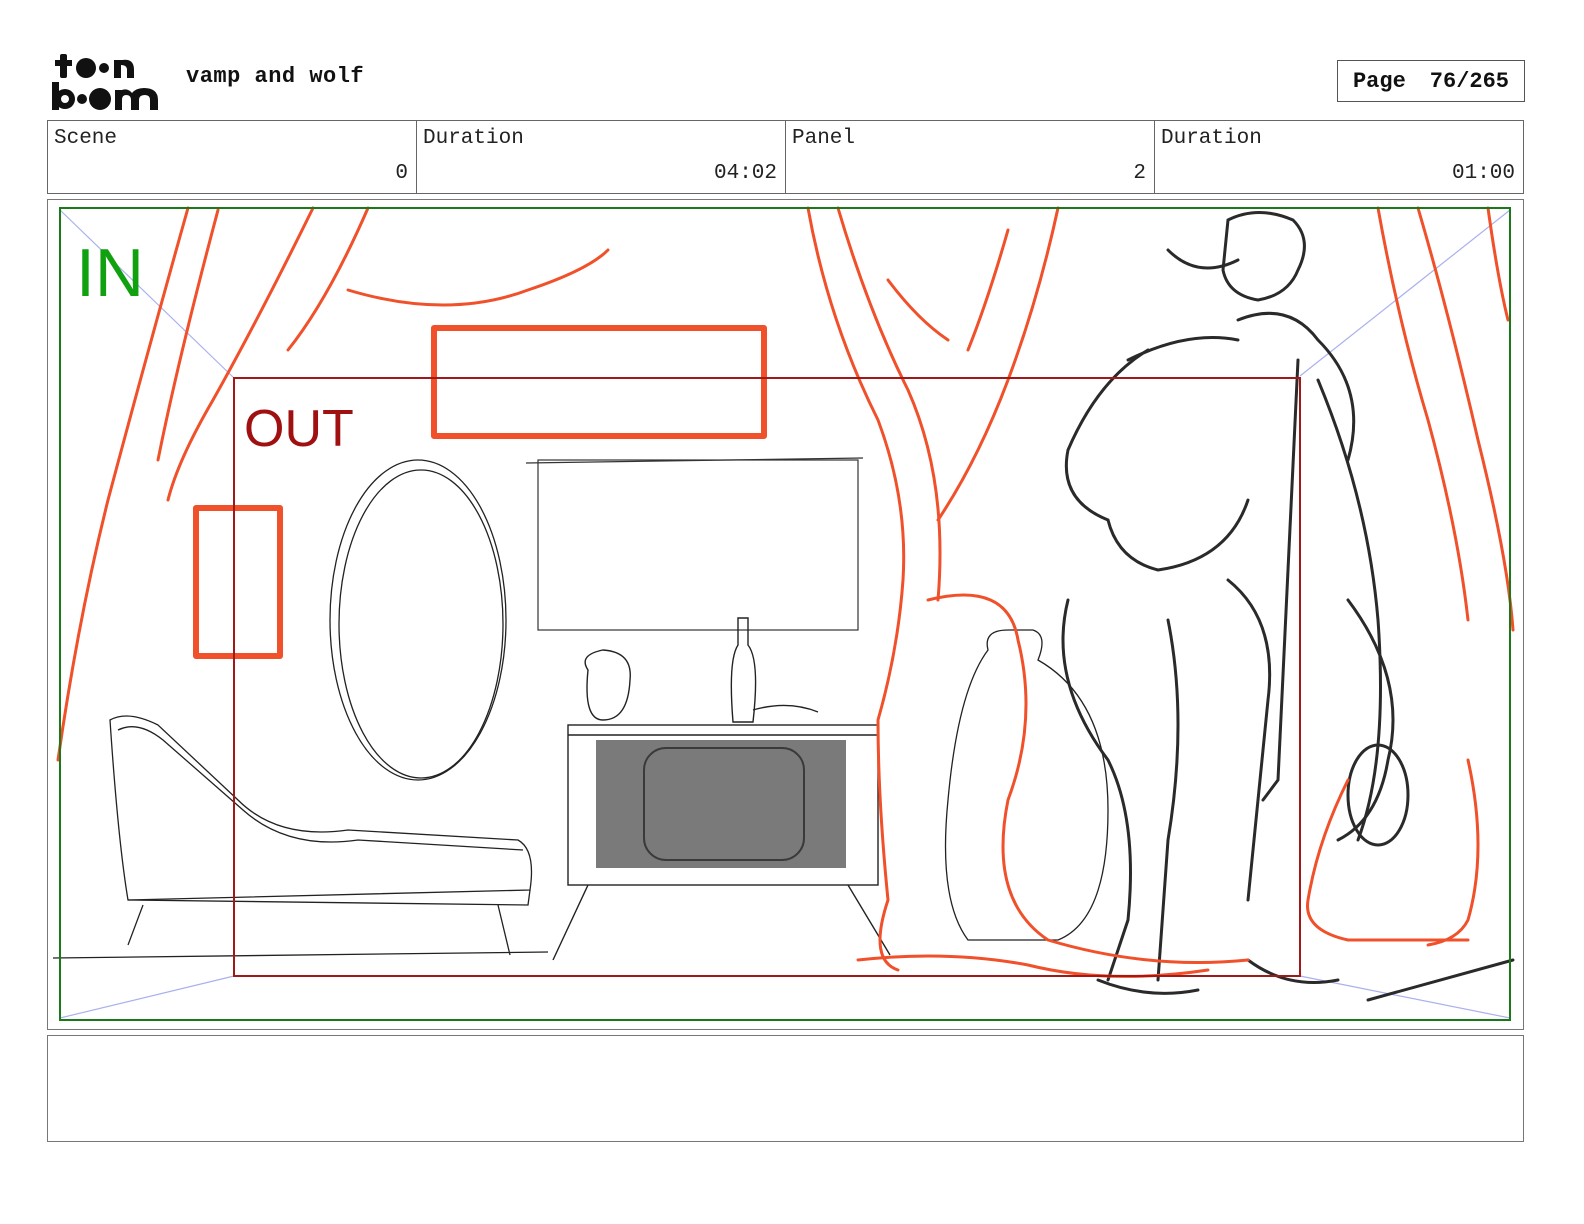 This screenshot has height=1224, width=1584. I want to click on page-label: Page, so click(1379, 81).